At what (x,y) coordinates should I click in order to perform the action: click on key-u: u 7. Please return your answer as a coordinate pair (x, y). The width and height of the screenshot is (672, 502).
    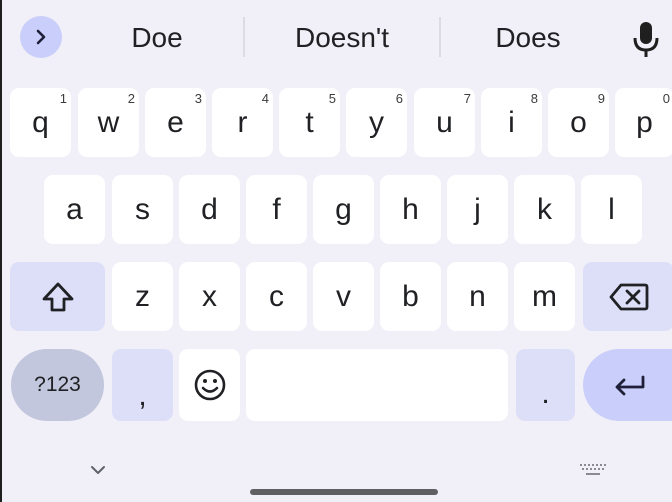
    Looking at the image, I should click on (444, 122).